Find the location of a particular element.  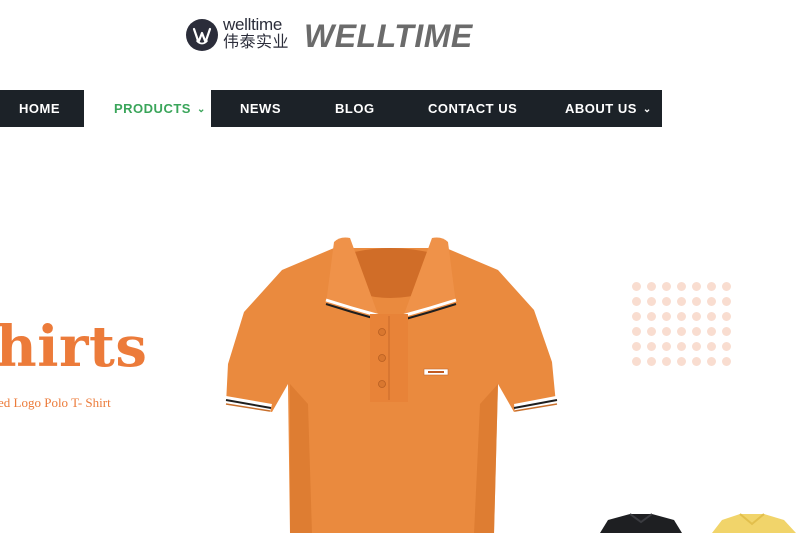

brand-name-cn: 伟泰实业 is located at coordinates (256, 41).